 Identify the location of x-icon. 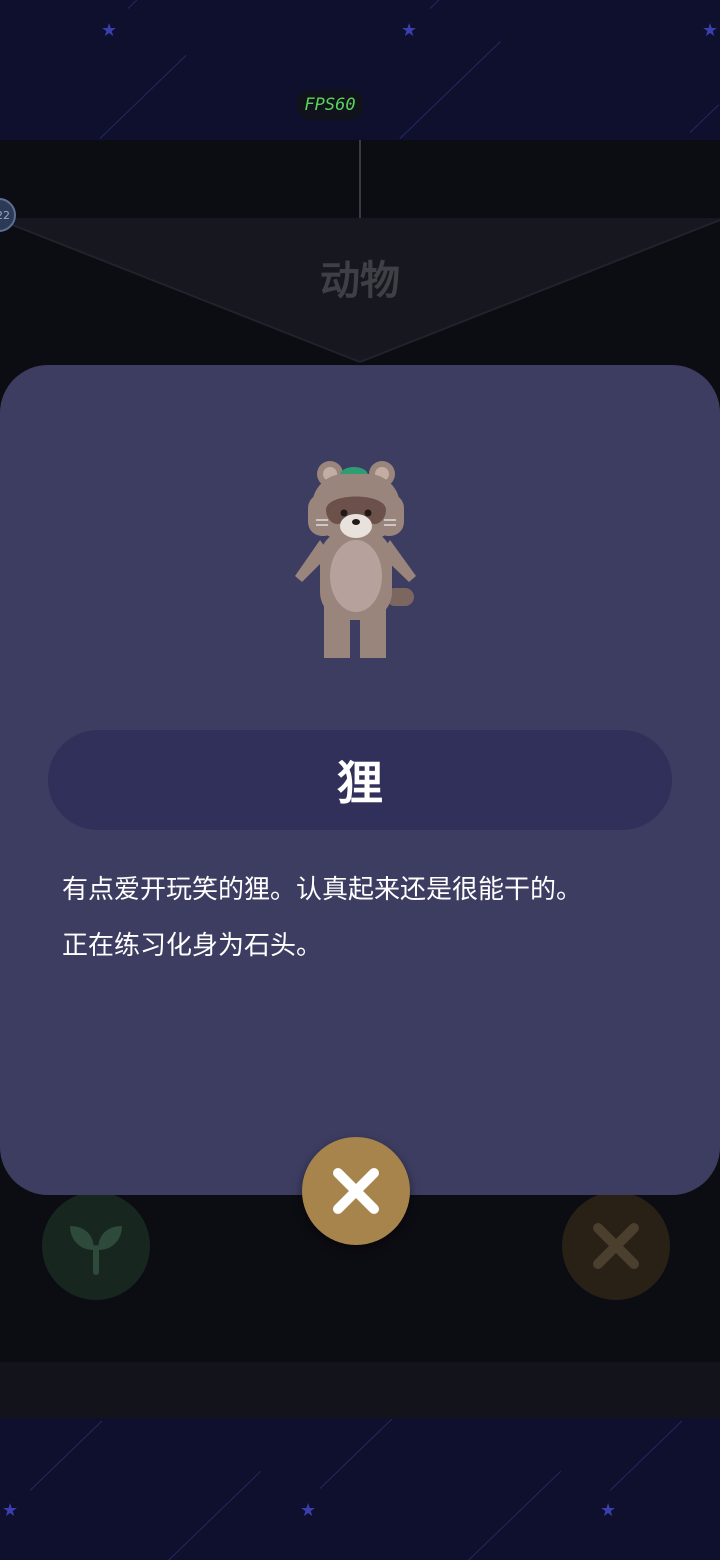
(616, 1246).